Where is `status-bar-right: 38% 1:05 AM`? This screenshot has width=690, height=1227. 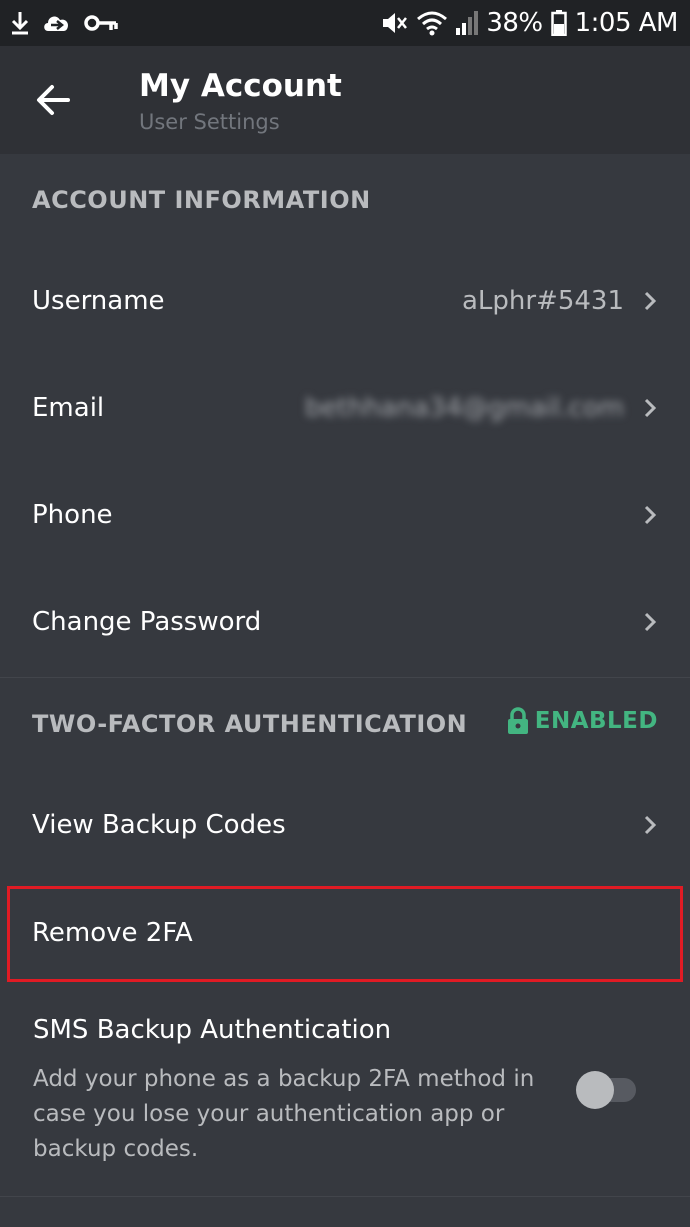
status-bar-right: 38% 1:05 AM is located at coordinates (529, 23).